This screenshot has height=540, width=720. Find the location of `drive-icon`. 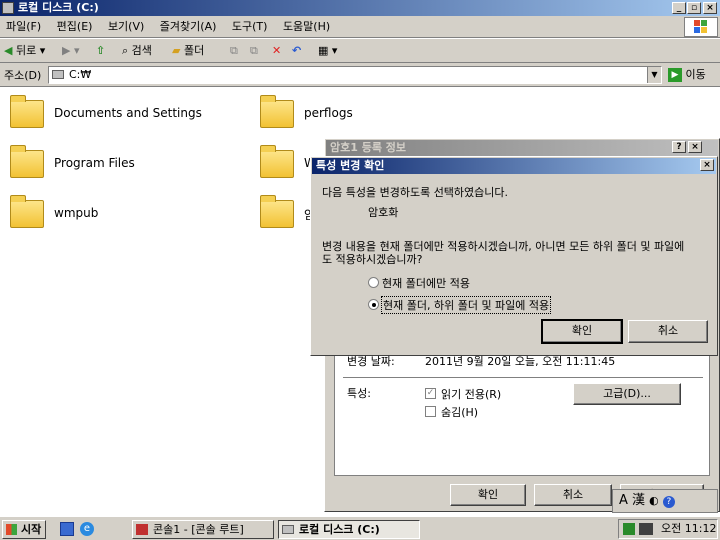

drive-icon is located at coordinates (8, 8).